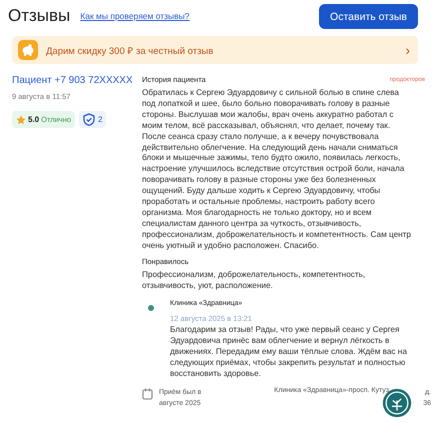 The width and height of the screenshot is (433, 423). I want to click on help-link: Как мы проверяем отзывы?, so click(200, 16).